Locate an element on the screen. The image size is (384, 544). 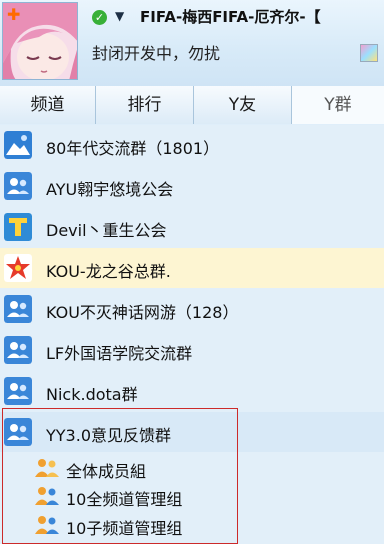
subgroup-name: 10子频道管理组 is located at coordinates (124, 528).